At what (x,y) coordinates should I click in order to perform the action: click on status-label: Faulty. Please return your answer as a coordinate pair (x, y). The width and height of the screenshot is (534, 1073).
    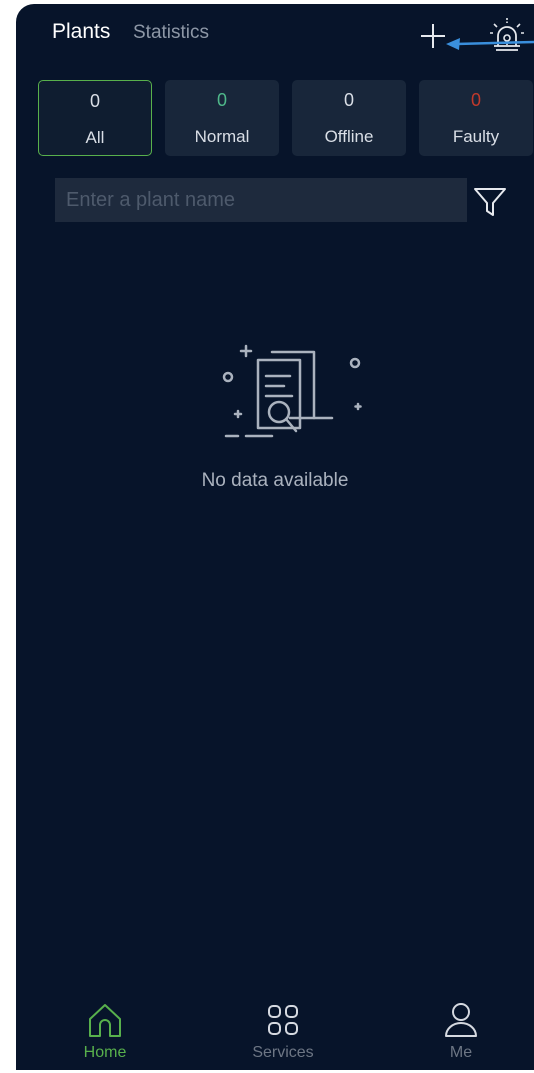
    Looking at the image, I should click on (476, 136).